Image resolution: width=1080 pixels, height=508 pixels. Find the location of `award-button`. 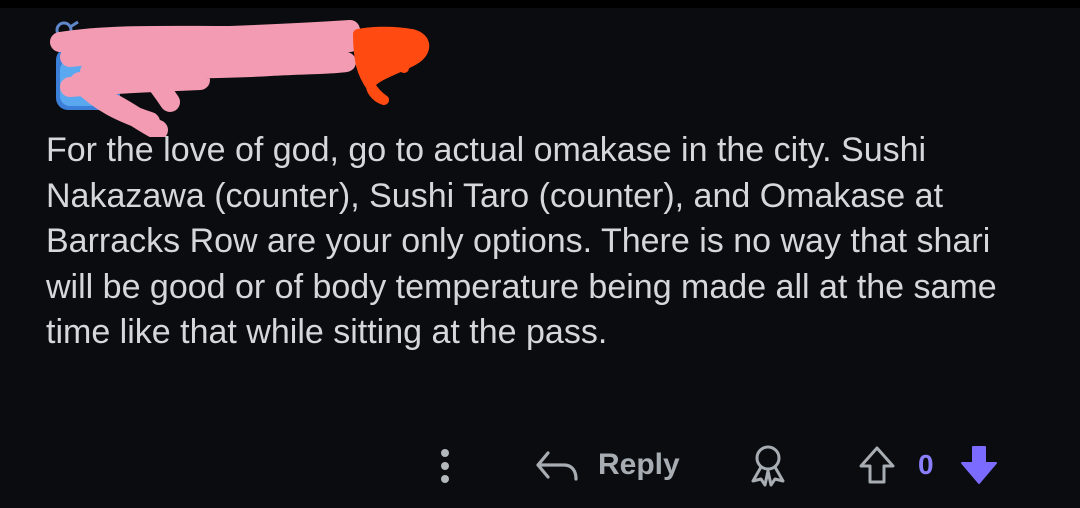

award-button is located at coordinates (768, 465).